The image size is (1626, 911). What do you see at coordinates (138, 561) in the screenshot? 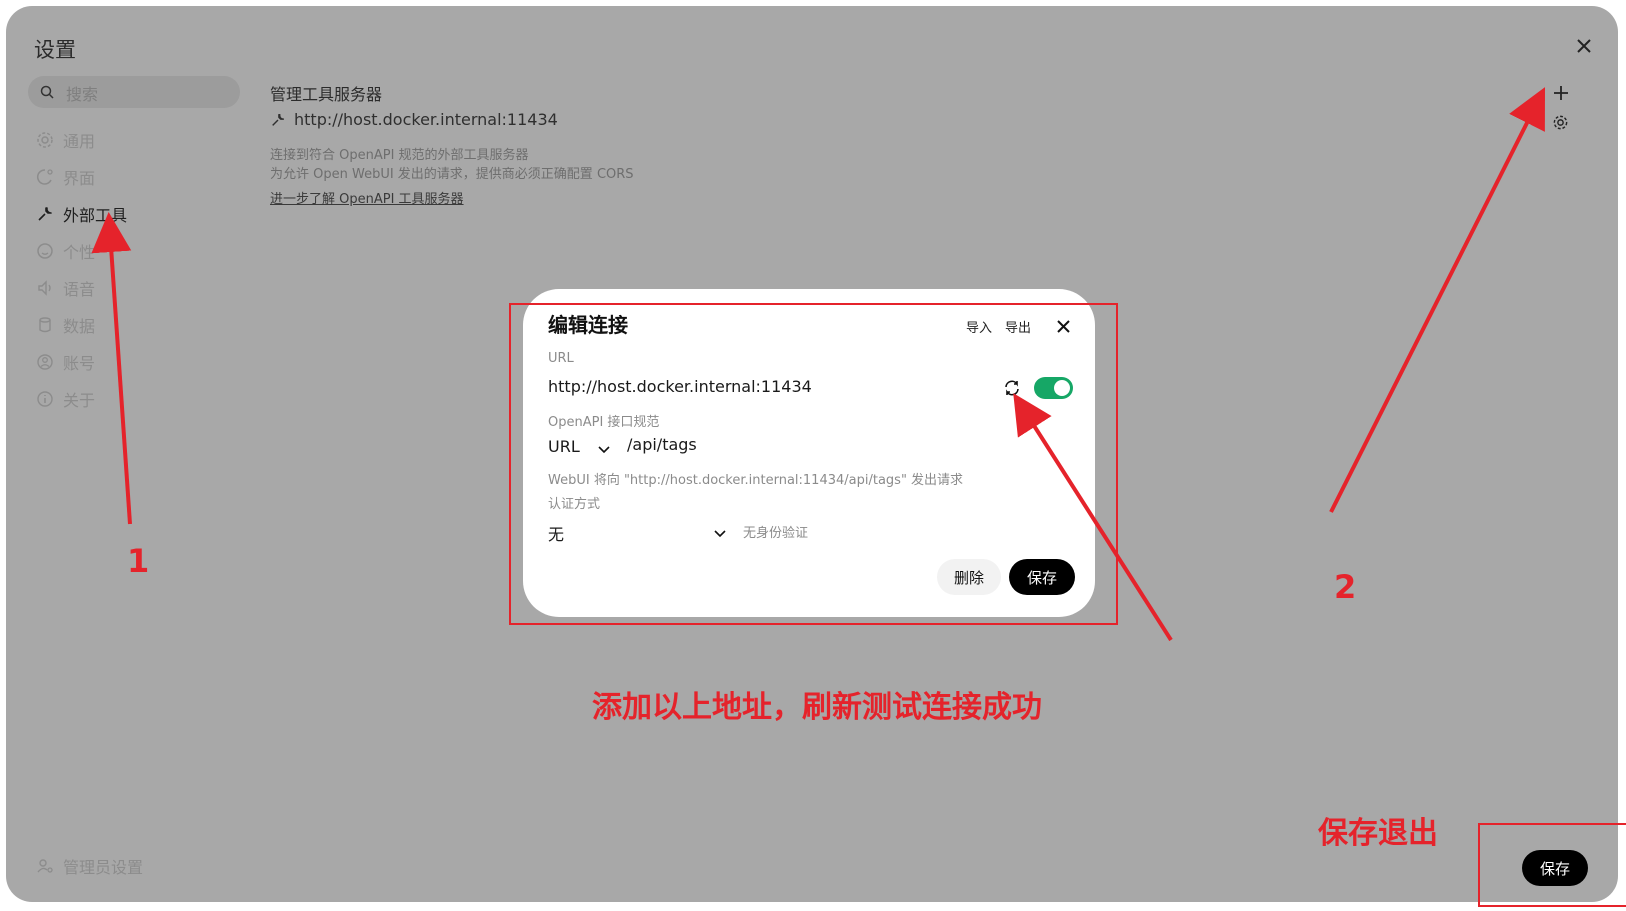
I see `annotation-number-1: 1` at bounding box center [138, 561].